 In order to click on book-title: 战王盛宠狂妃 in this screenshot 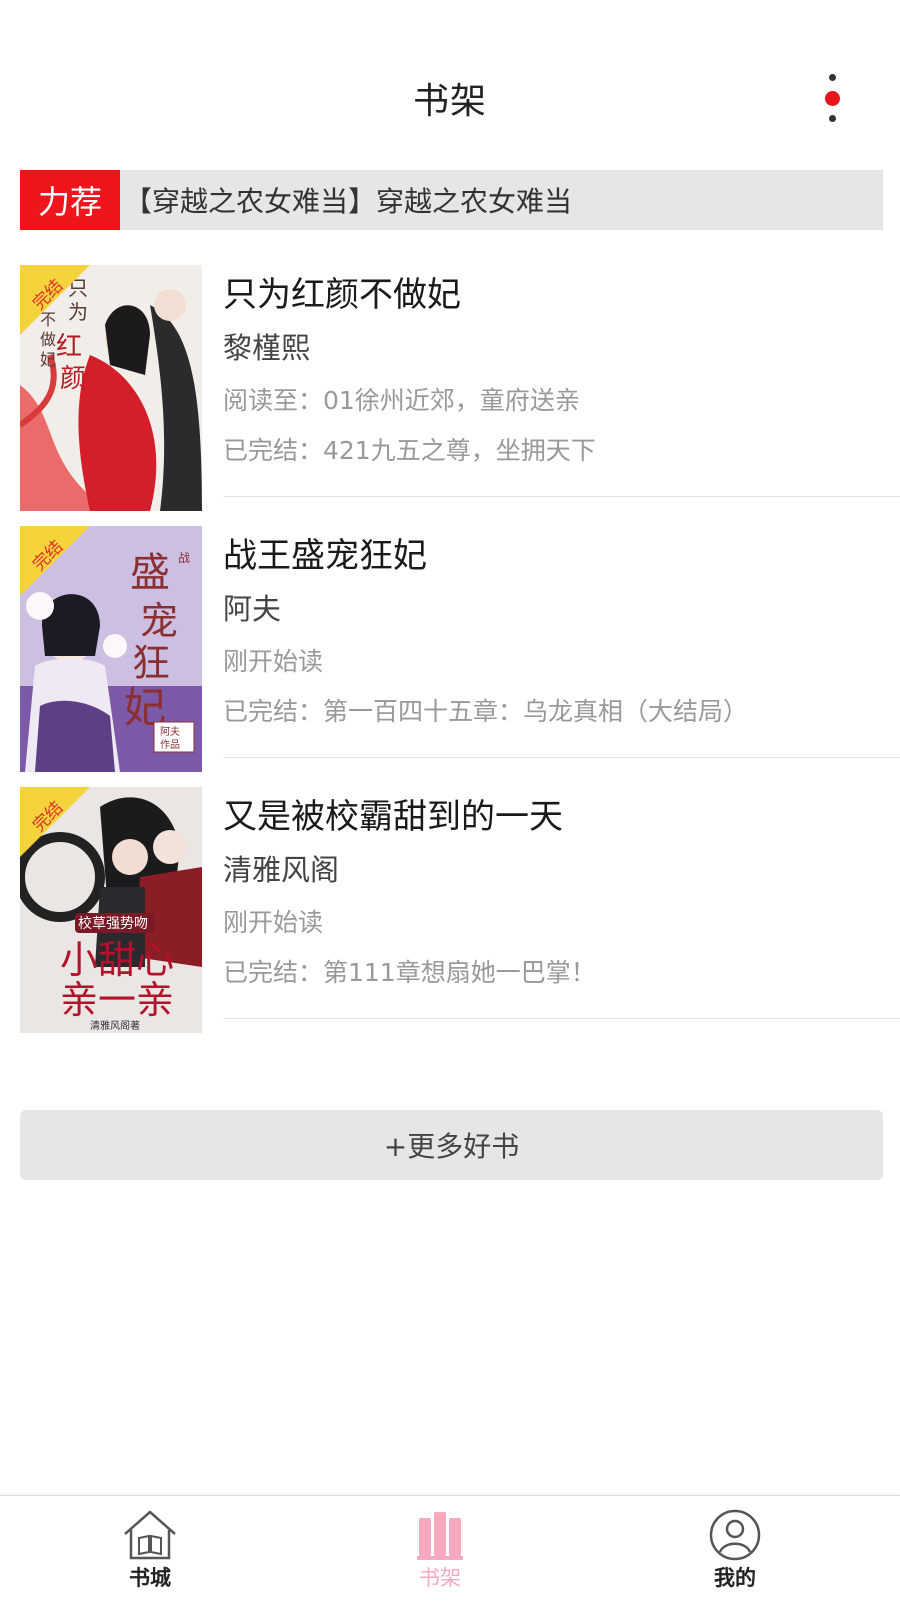, I will do `click(325, 556)`.